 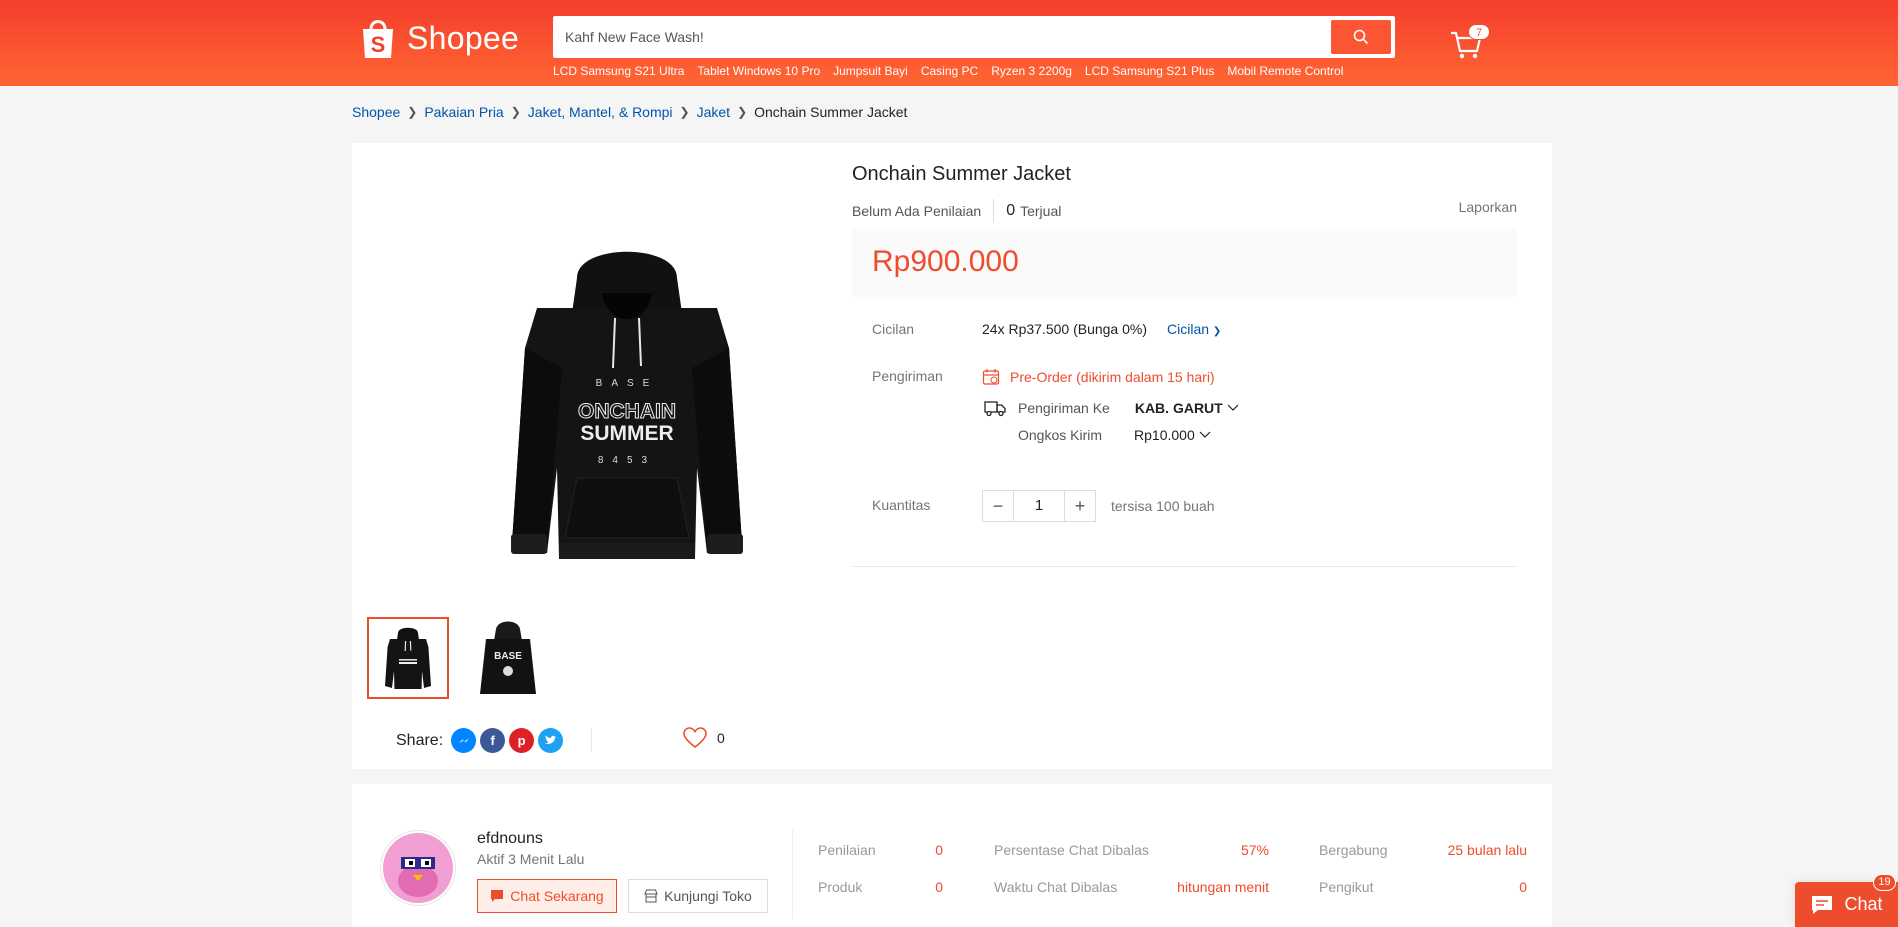 I want to click on rating-sold-line: Belum Ada Penilaian 0 Terjual, so click(x=956, y=211).